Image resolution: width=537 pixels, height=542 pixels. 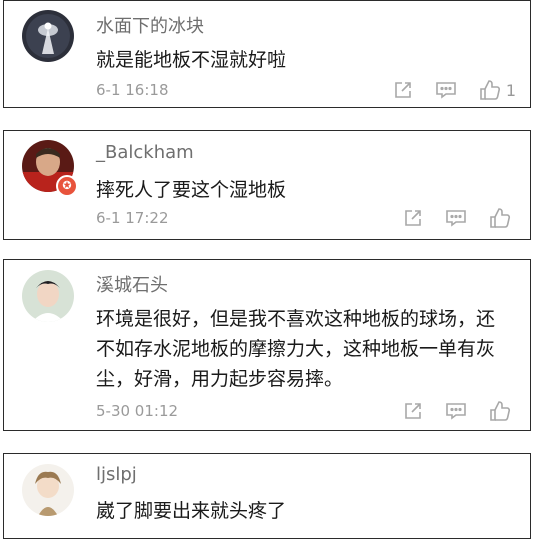 What do you see at coordinates (132, 90) in the screenshot?
I see `comment-timestamp: 6-1 16:18` at bounding box center [132, 90].